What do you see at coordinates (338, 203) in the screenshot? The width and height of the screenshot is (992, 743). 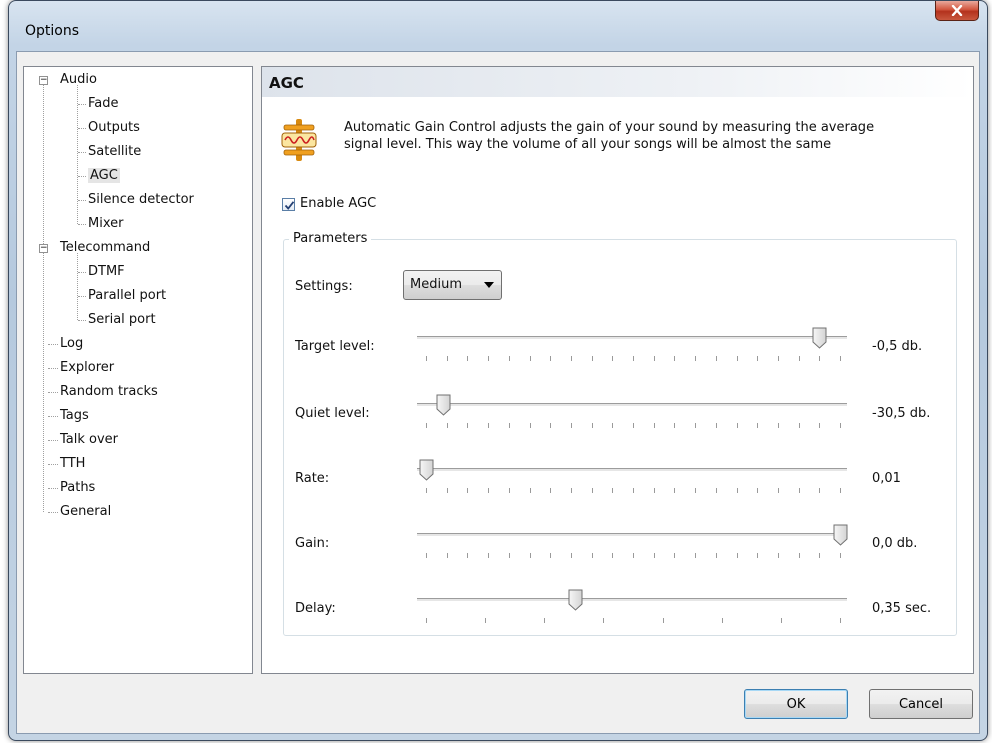 I see `enable-agc-label: Enable AGC` at bounding box center [338, 203].